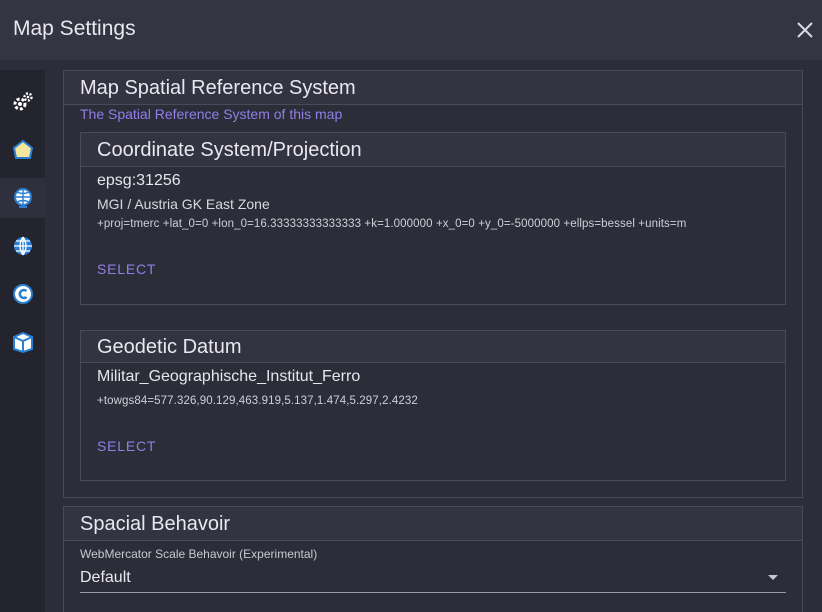 The width and height of the screenshot is (822, 612). I want to click on select-projection-button: SELECT, so click(126, 269).